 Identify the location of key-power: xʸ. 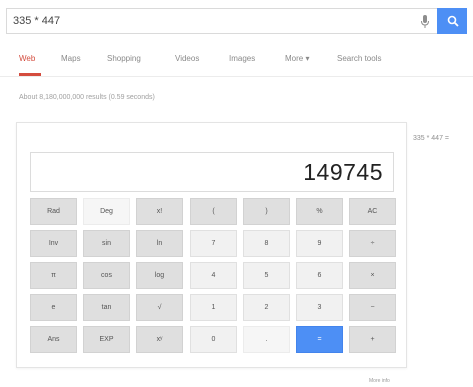
(159, 339).